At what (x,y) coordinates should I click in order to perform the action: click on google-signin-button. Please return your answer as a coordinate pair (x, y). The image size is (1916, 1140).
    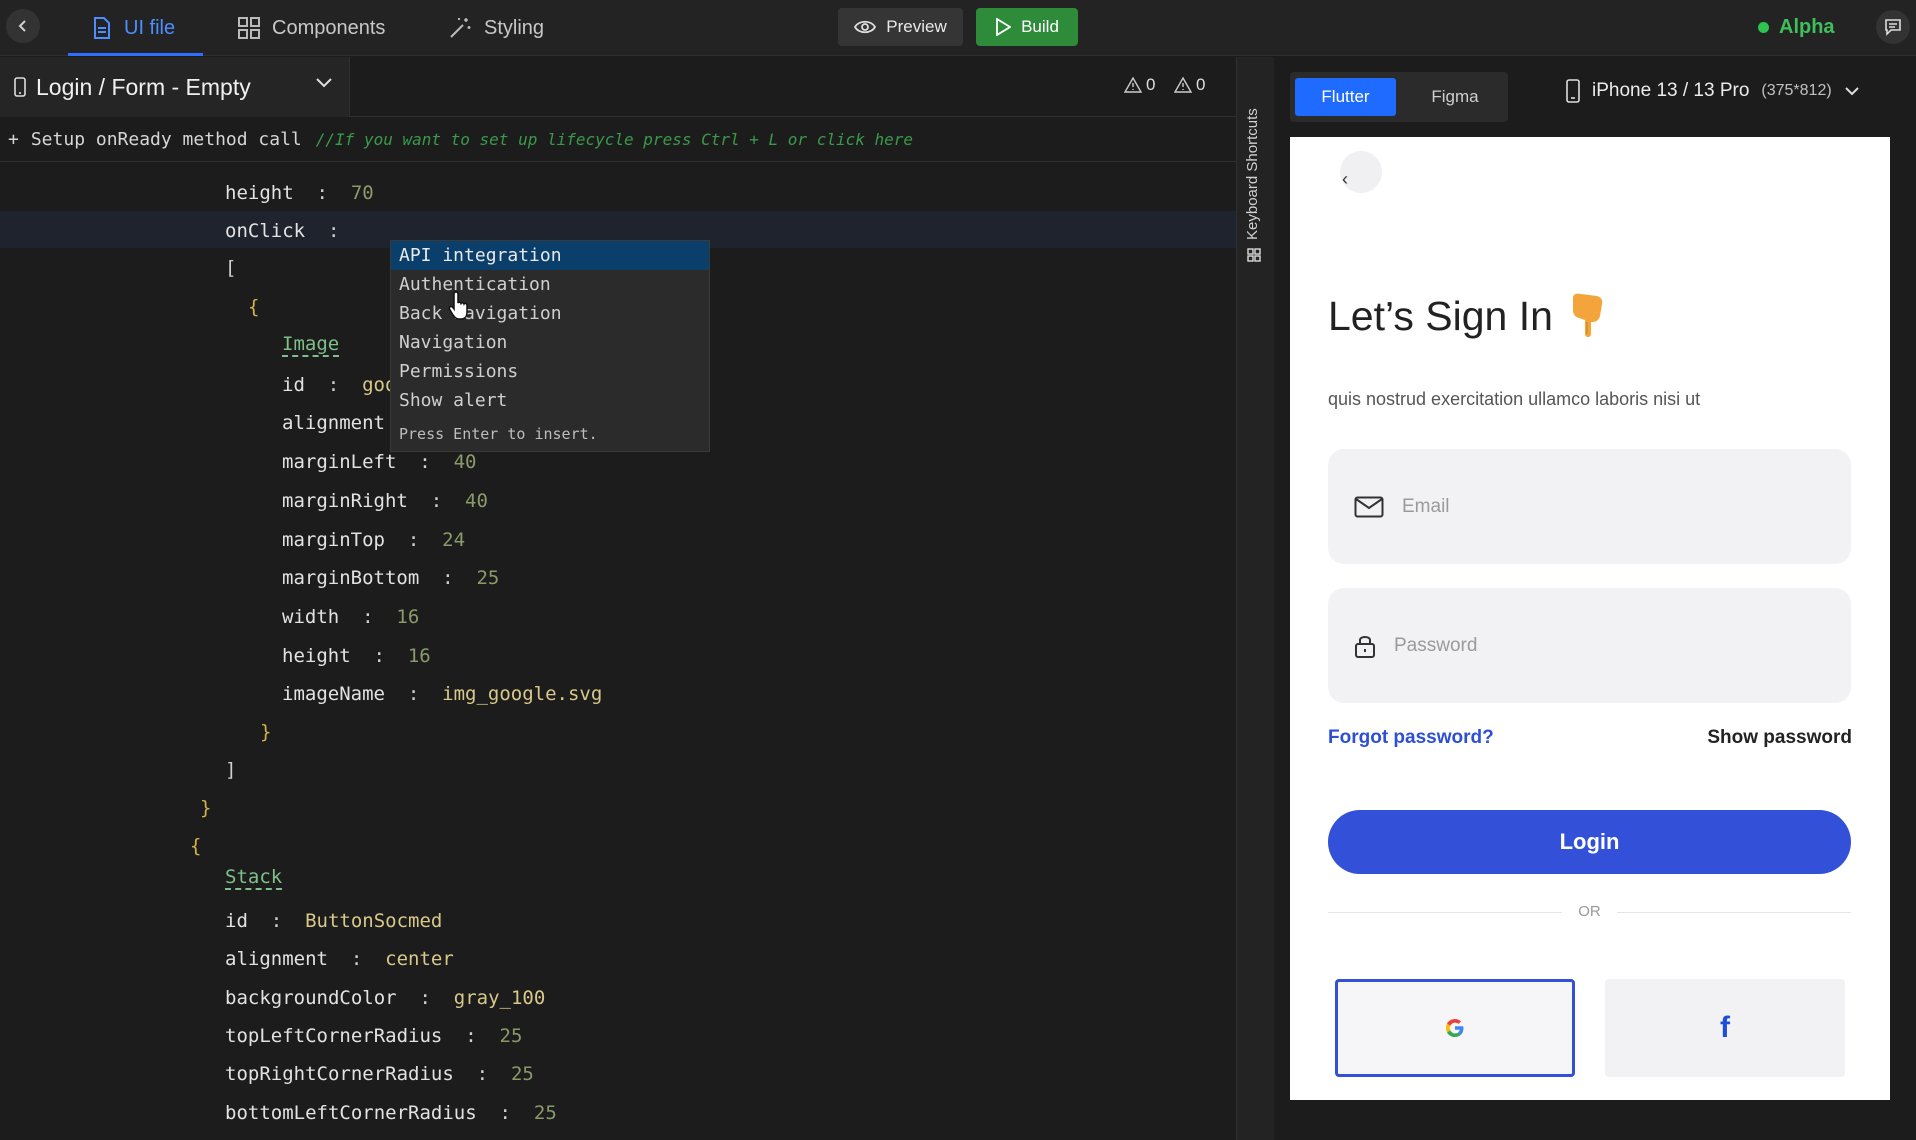
    Looking at the image, I should click on (1455, 1028).